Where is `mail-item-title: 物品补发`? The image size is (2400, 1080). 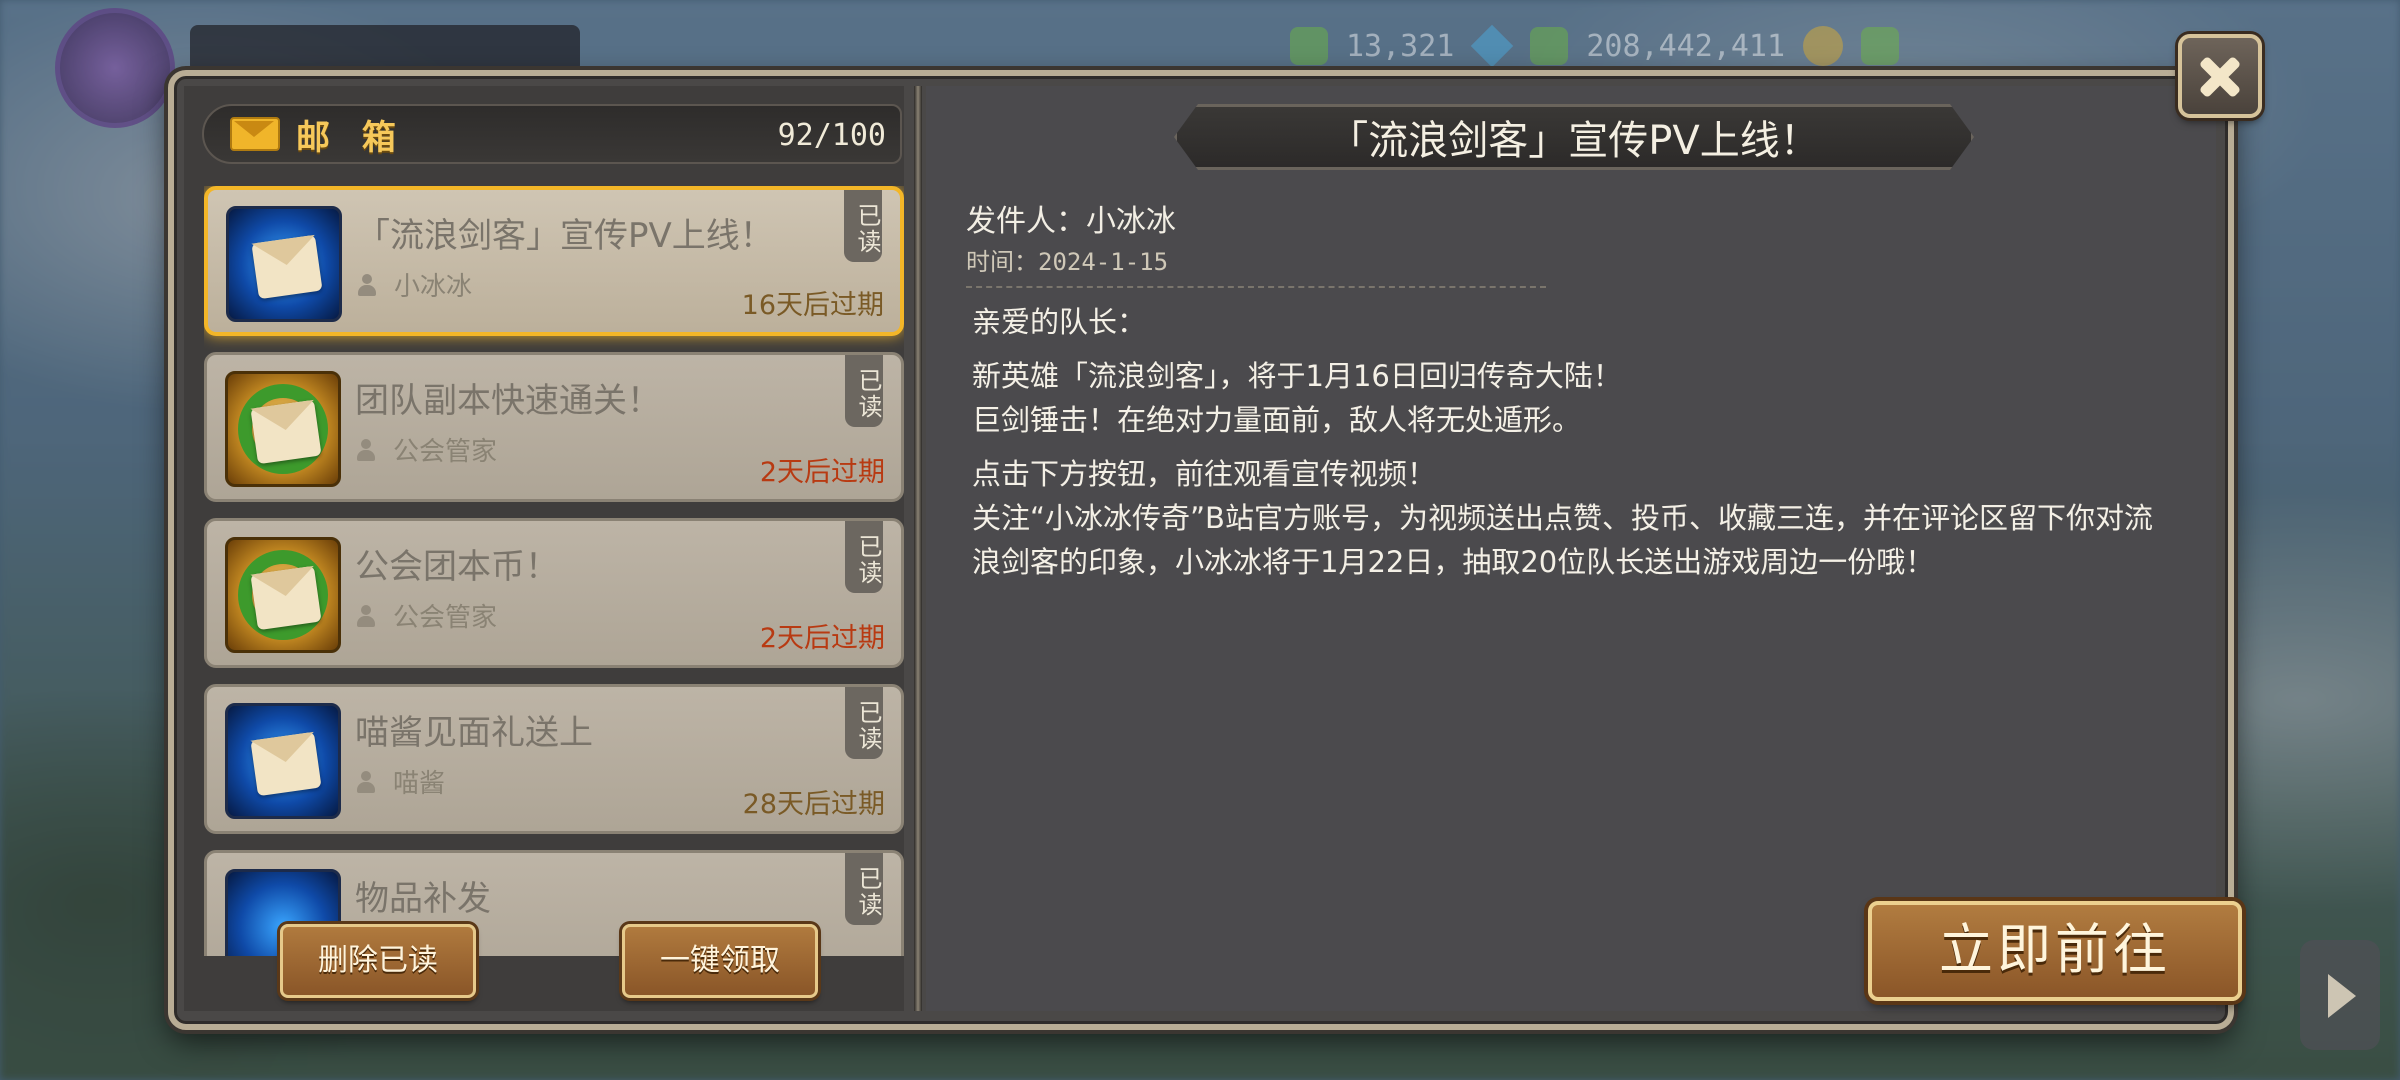
mail-item-title: 物品补发 is located at coordinates (423, 899).